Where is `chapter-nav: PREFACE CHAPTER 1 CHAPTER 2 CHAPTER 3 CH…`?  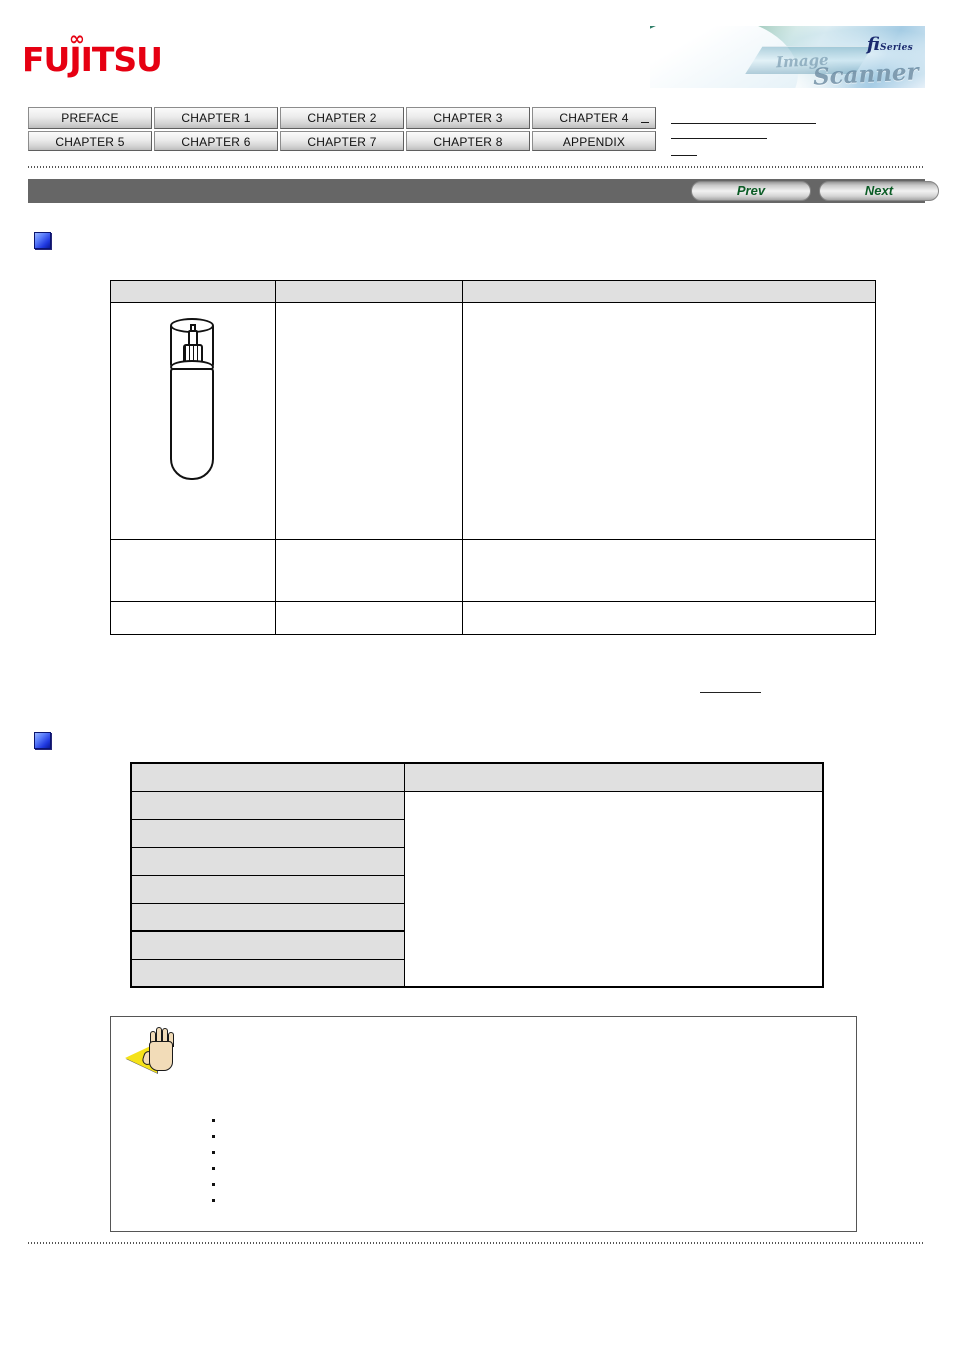
chapter-nav: PREFACE CHAPTER 1 CHAPTER 2 CHAPTER 3 CH… is located at coordinates (342, 129).